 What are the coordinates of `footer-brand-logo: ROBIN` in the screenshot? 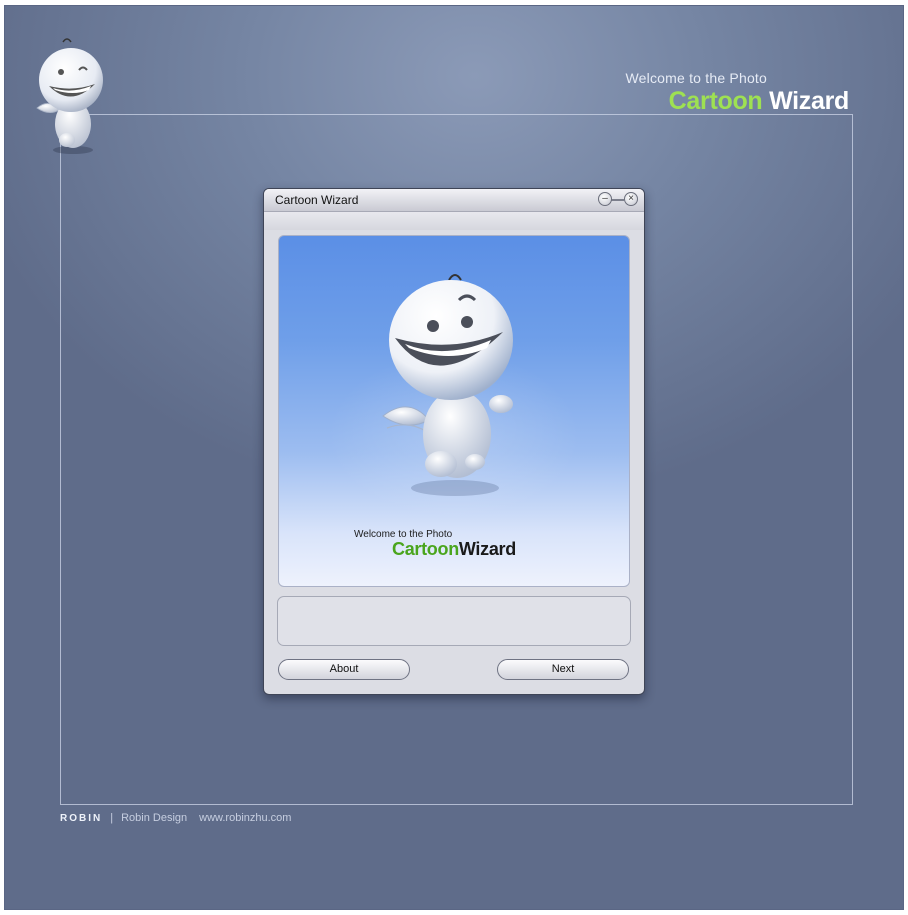 It's located at (81, 818).